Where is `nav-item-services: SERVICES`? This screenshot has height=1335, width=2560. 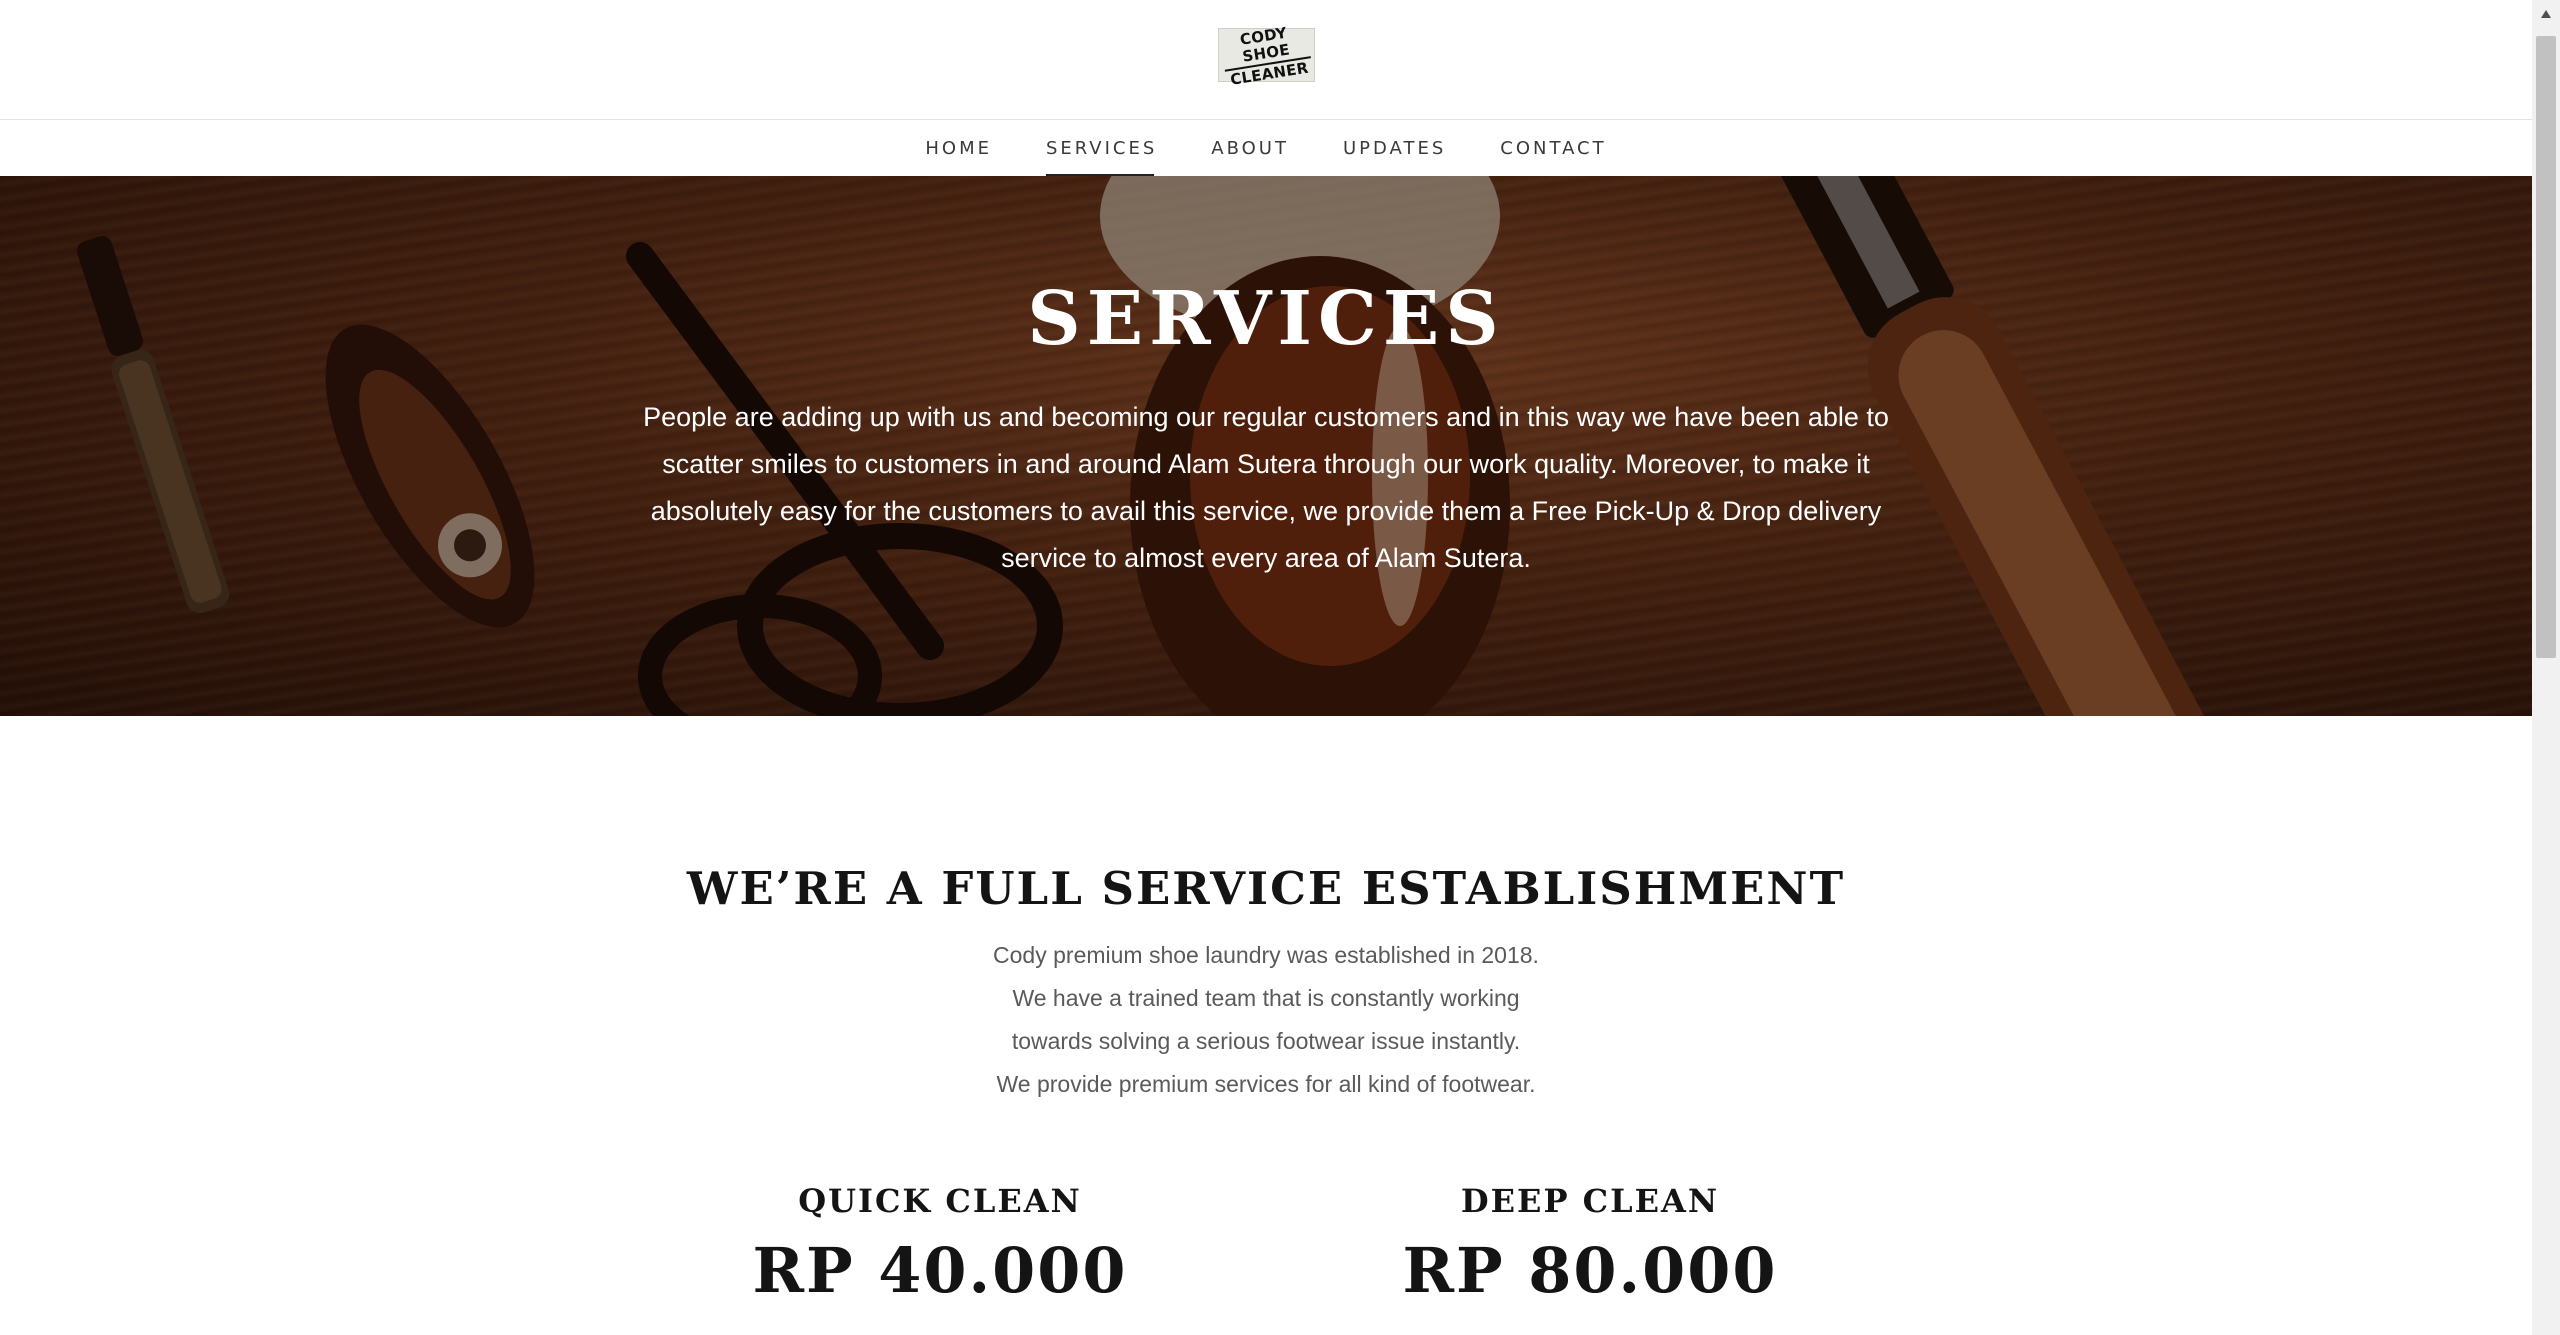 nav-item-services: SERVICES is located at coordinates (1101, 148).